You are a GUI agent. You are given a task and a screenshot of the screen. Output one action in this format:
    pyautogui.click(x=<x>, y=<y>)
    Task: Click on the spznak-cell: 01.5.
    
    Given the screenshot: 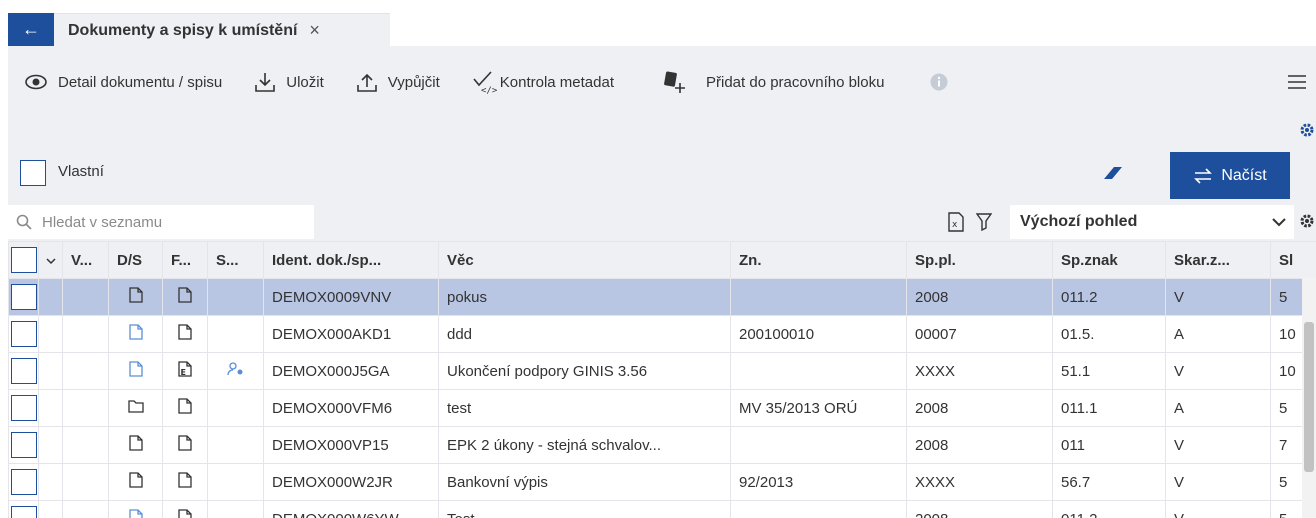 What is the action you would take?
    pyautogui.click(x=1109, y=334)
    